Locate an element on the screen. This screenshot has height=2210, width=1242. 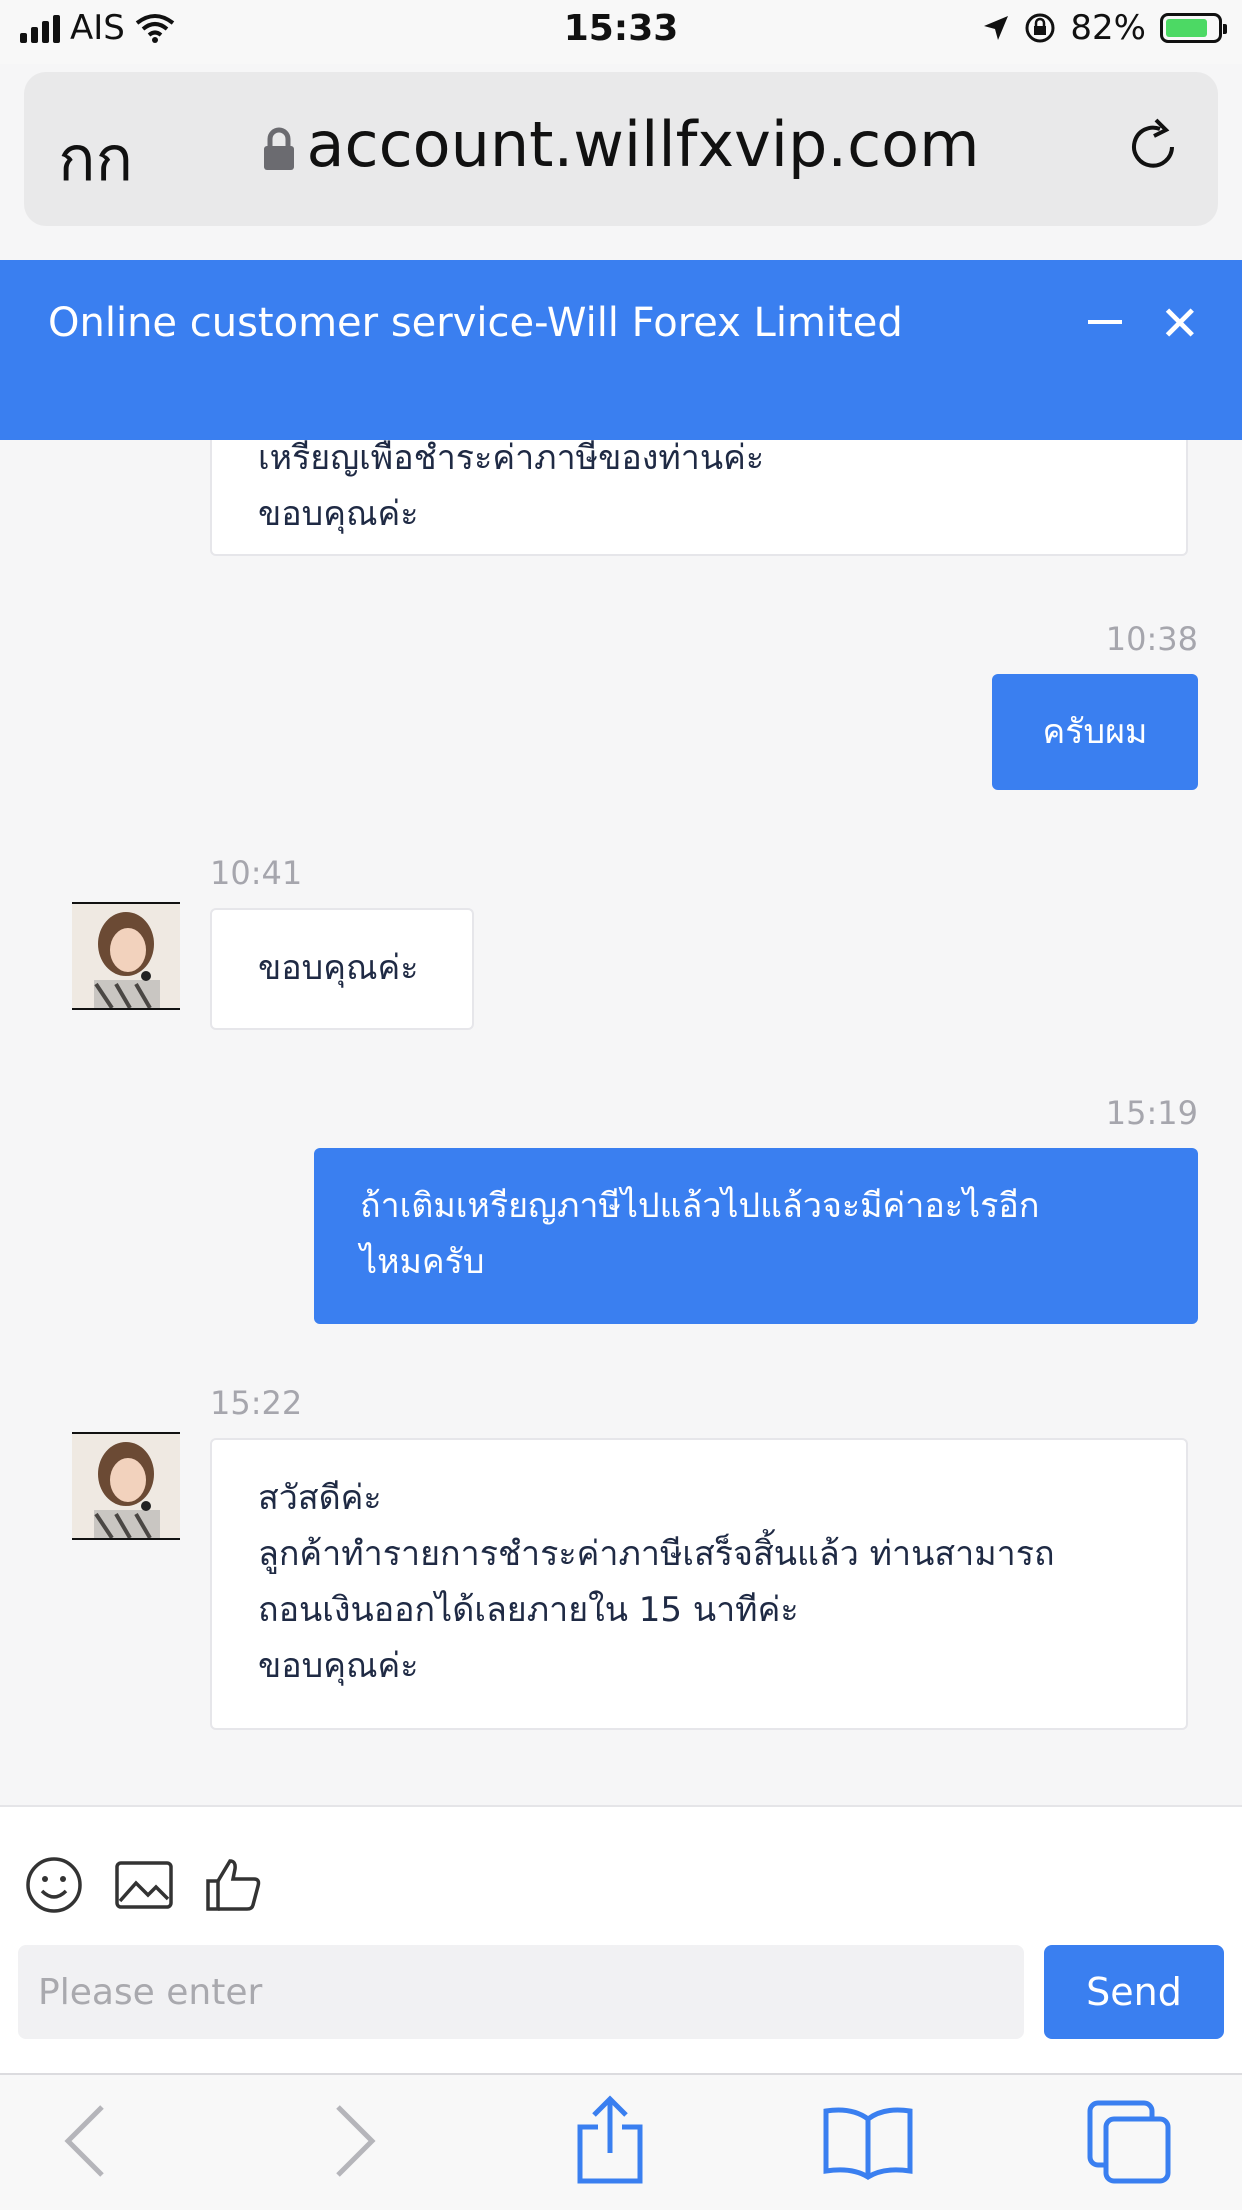
lock-icon is located at coordinates (279, 148).